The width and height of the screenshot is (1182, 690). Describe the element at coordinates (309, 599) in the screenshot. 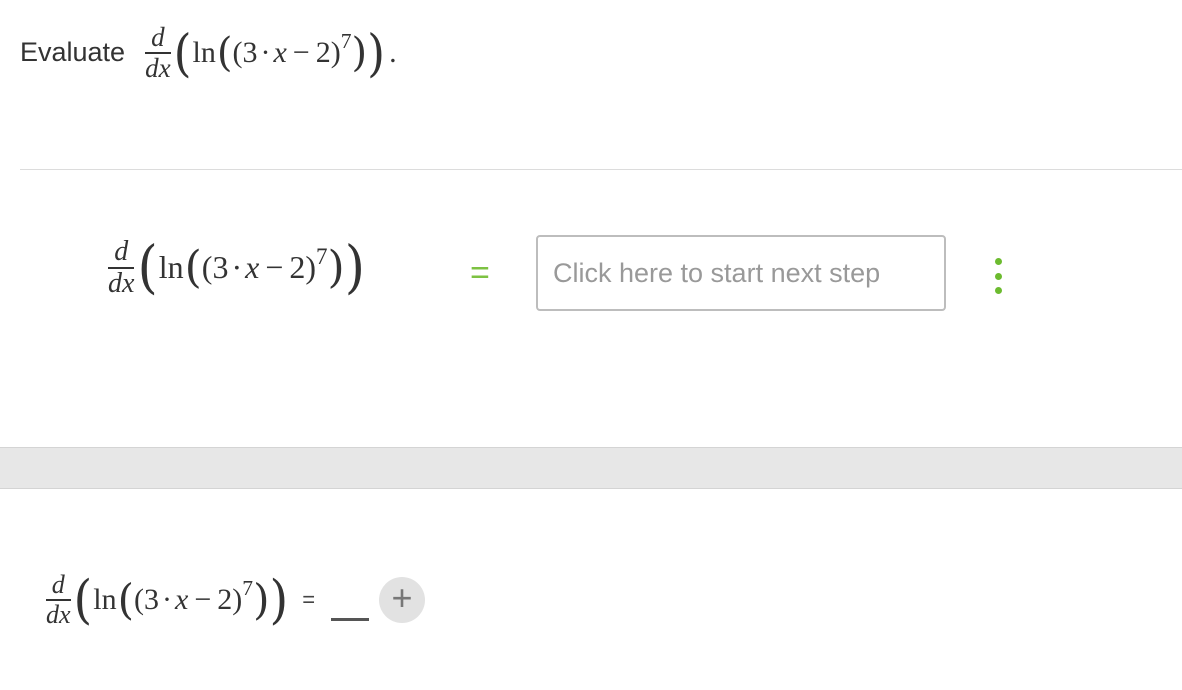

I see `answer-equals-sign: =` at that location.